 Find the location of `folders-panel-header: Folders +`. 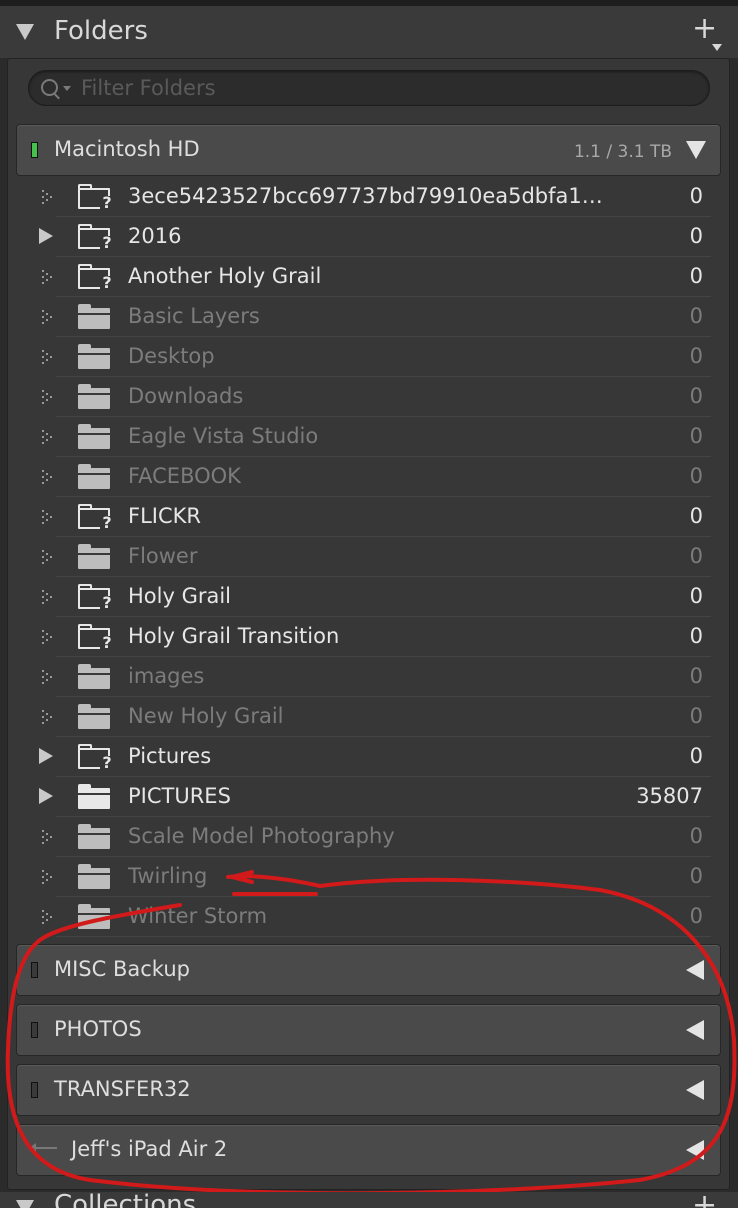

folders-panel-header: Folders + is located at coordinates (369, 32).